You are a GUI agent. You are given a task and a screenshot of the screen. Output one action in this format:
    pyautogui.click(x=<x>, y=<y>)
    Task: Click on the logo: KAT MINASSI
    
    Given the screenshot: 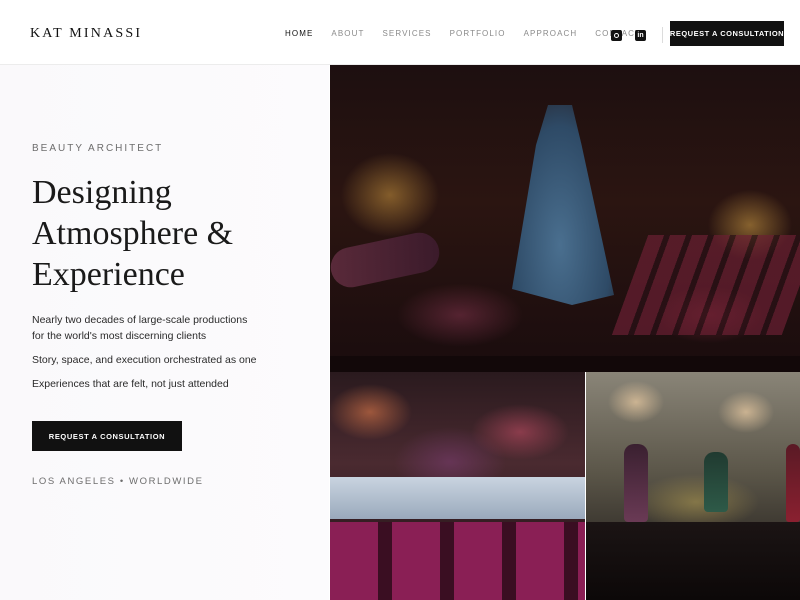 What is the action you would take?
    pyautogui.click(x=86, y=34)
    